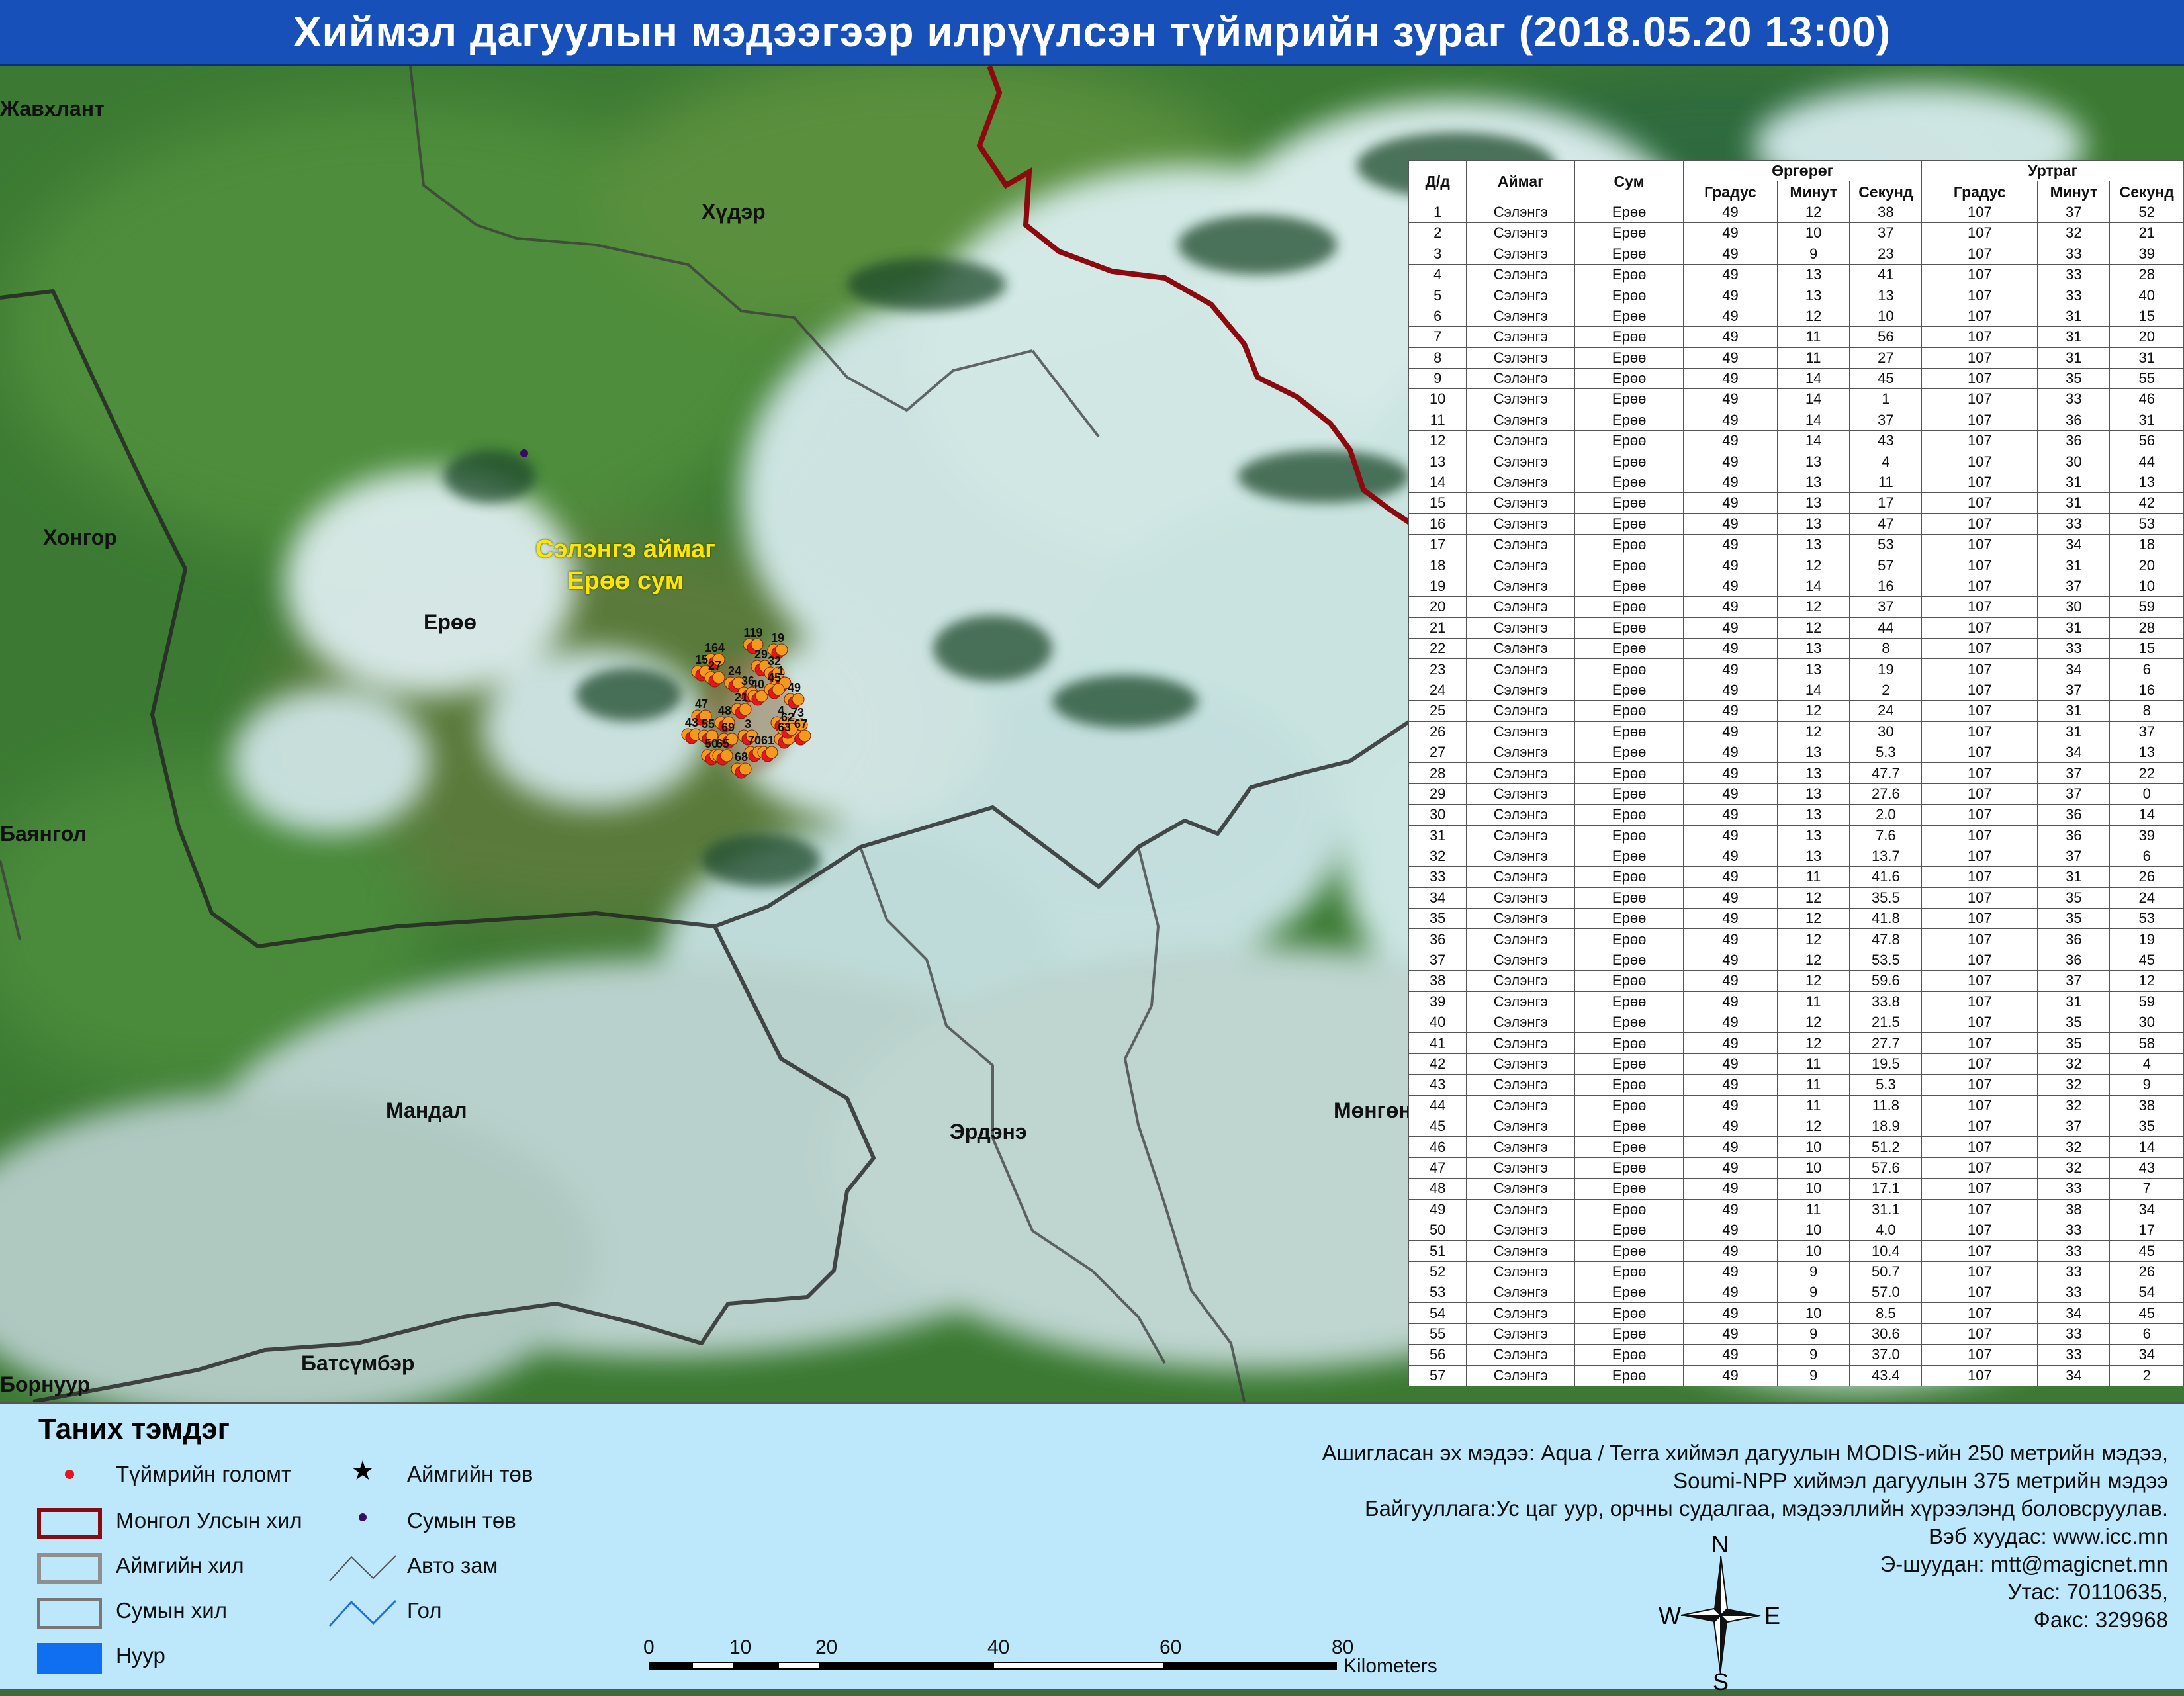 The image size is (2184, 1696). What do you see at coordinates (1886, 1002) in the screenshot?
I see `table-cell: 33.8` at bounding box center [1886, 1002].